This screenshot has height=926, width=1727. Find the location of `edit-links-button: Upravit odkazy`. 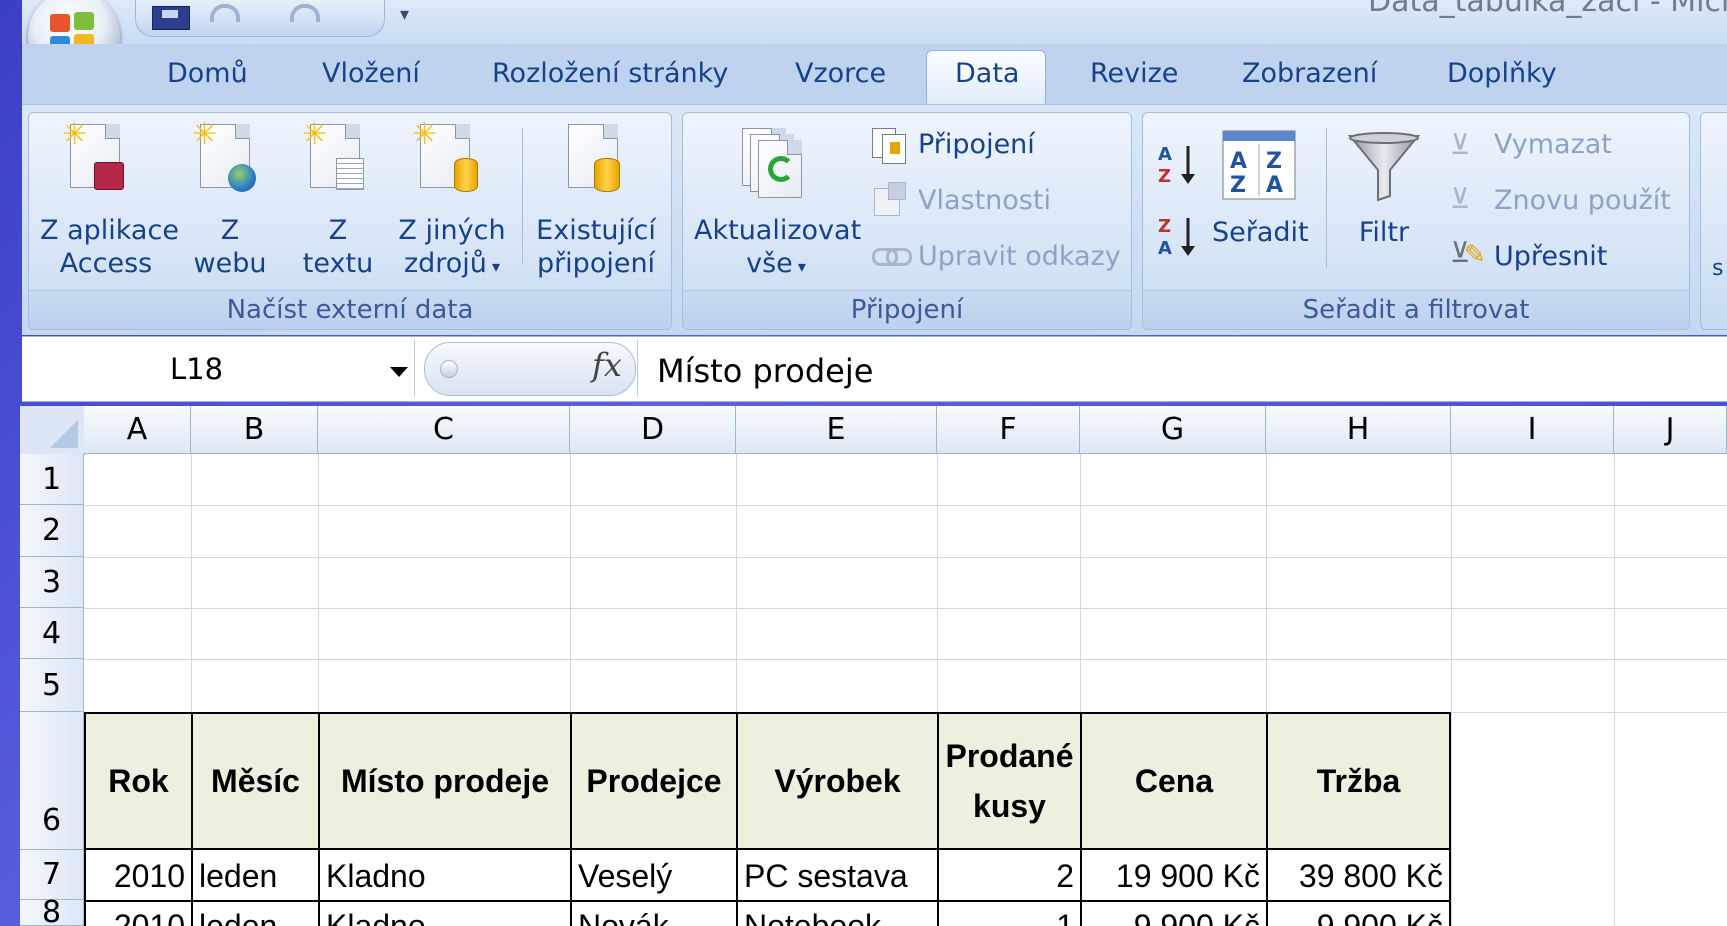

edit-links-button: Upravit odkazy is located at coordinates (1019, 256).